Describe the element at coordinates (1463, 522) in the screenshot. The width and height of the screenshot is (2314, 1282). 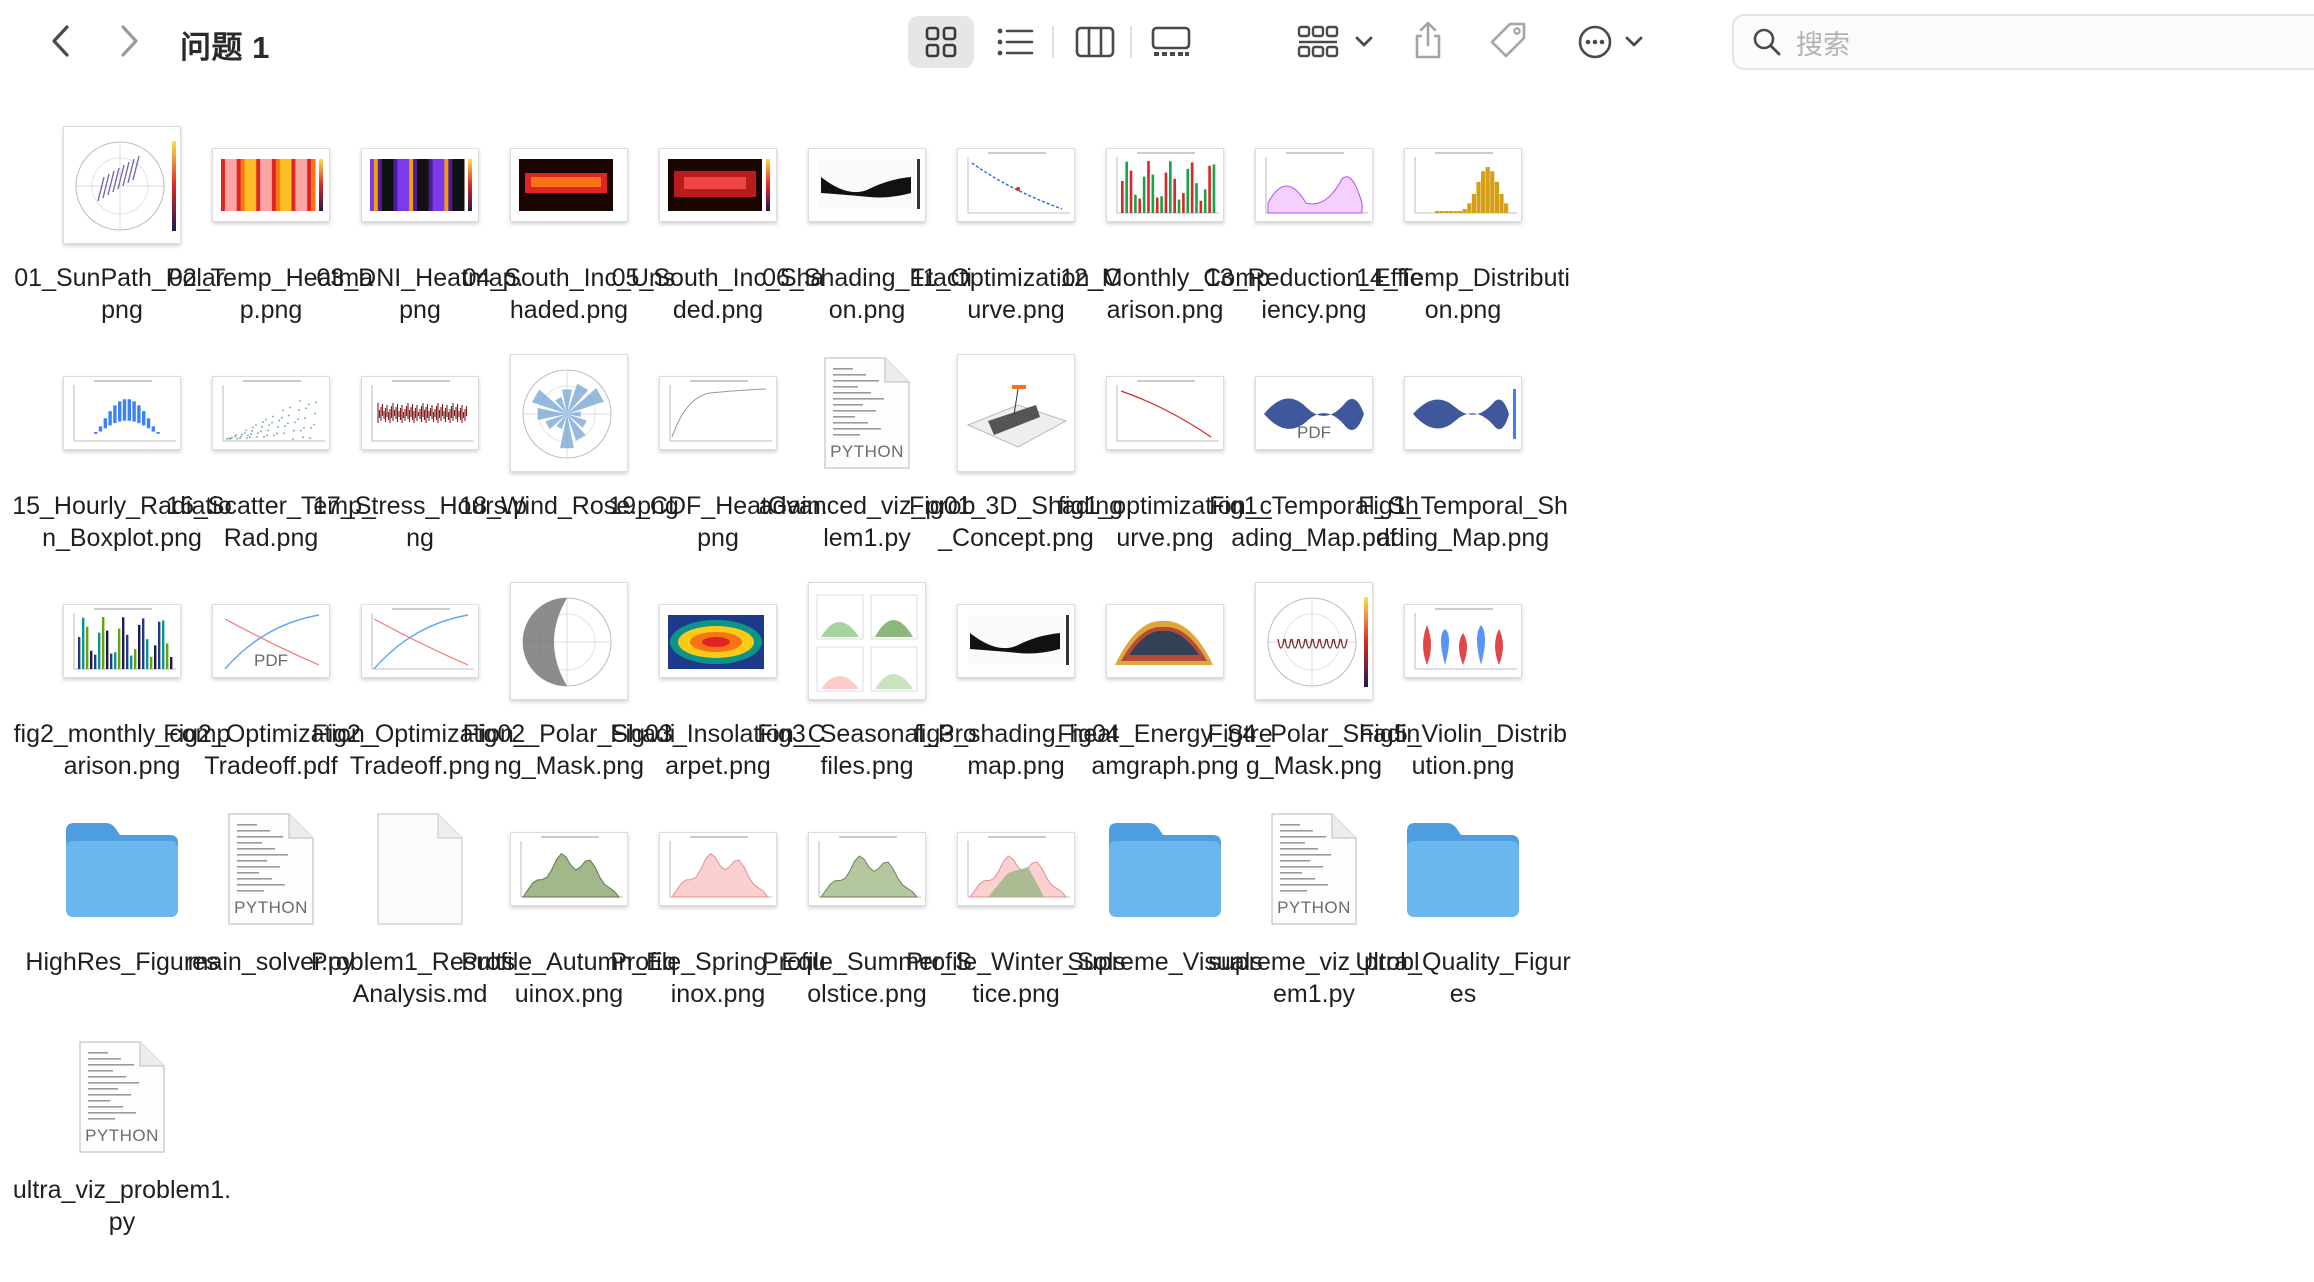
I see `item-name-label: Fig1_Temporal_Shading_Map.png` at that location.